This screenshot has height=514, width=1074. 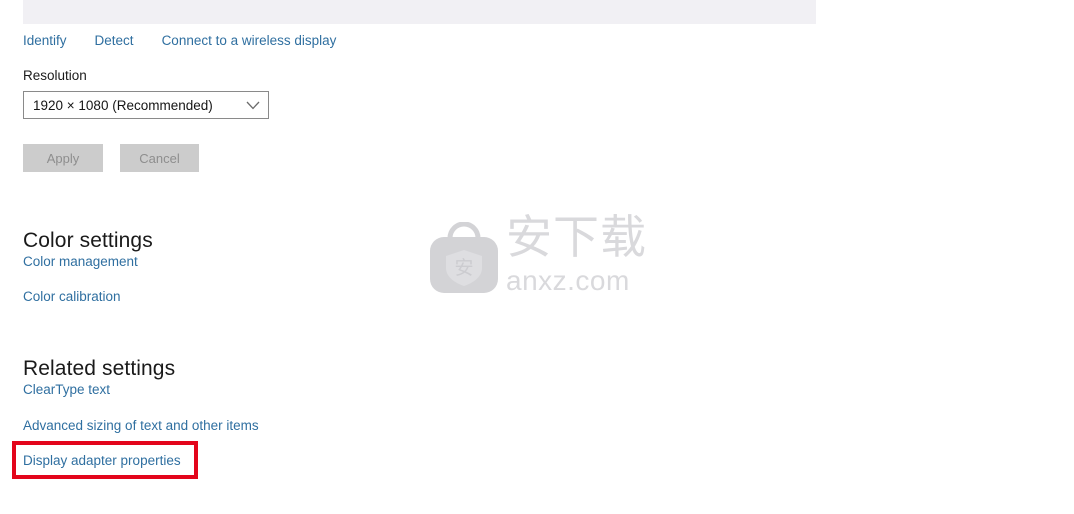 I want to click on connect-wireless-display-link: Connect to a wireless display, so click(x=249, y=40).